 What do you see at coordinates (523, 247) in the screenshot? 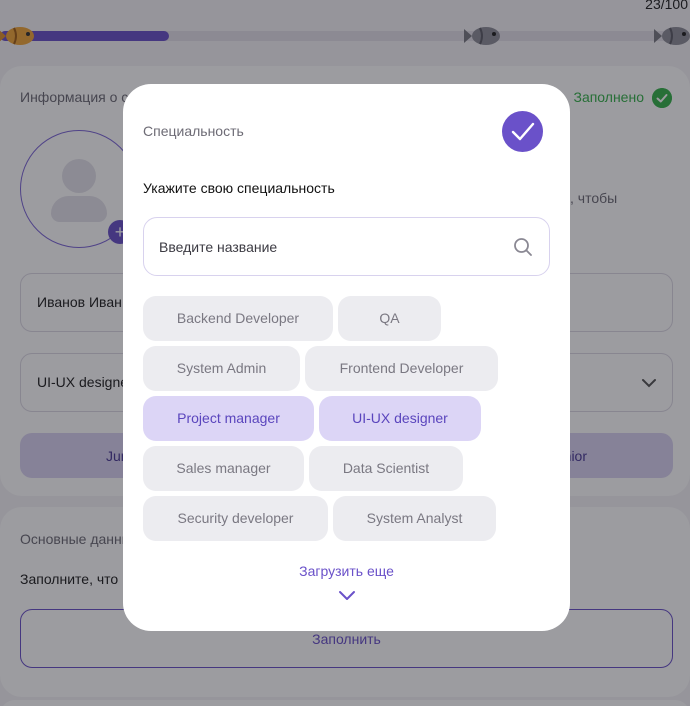
I see `search-icon` at bounding box center [523, 247].